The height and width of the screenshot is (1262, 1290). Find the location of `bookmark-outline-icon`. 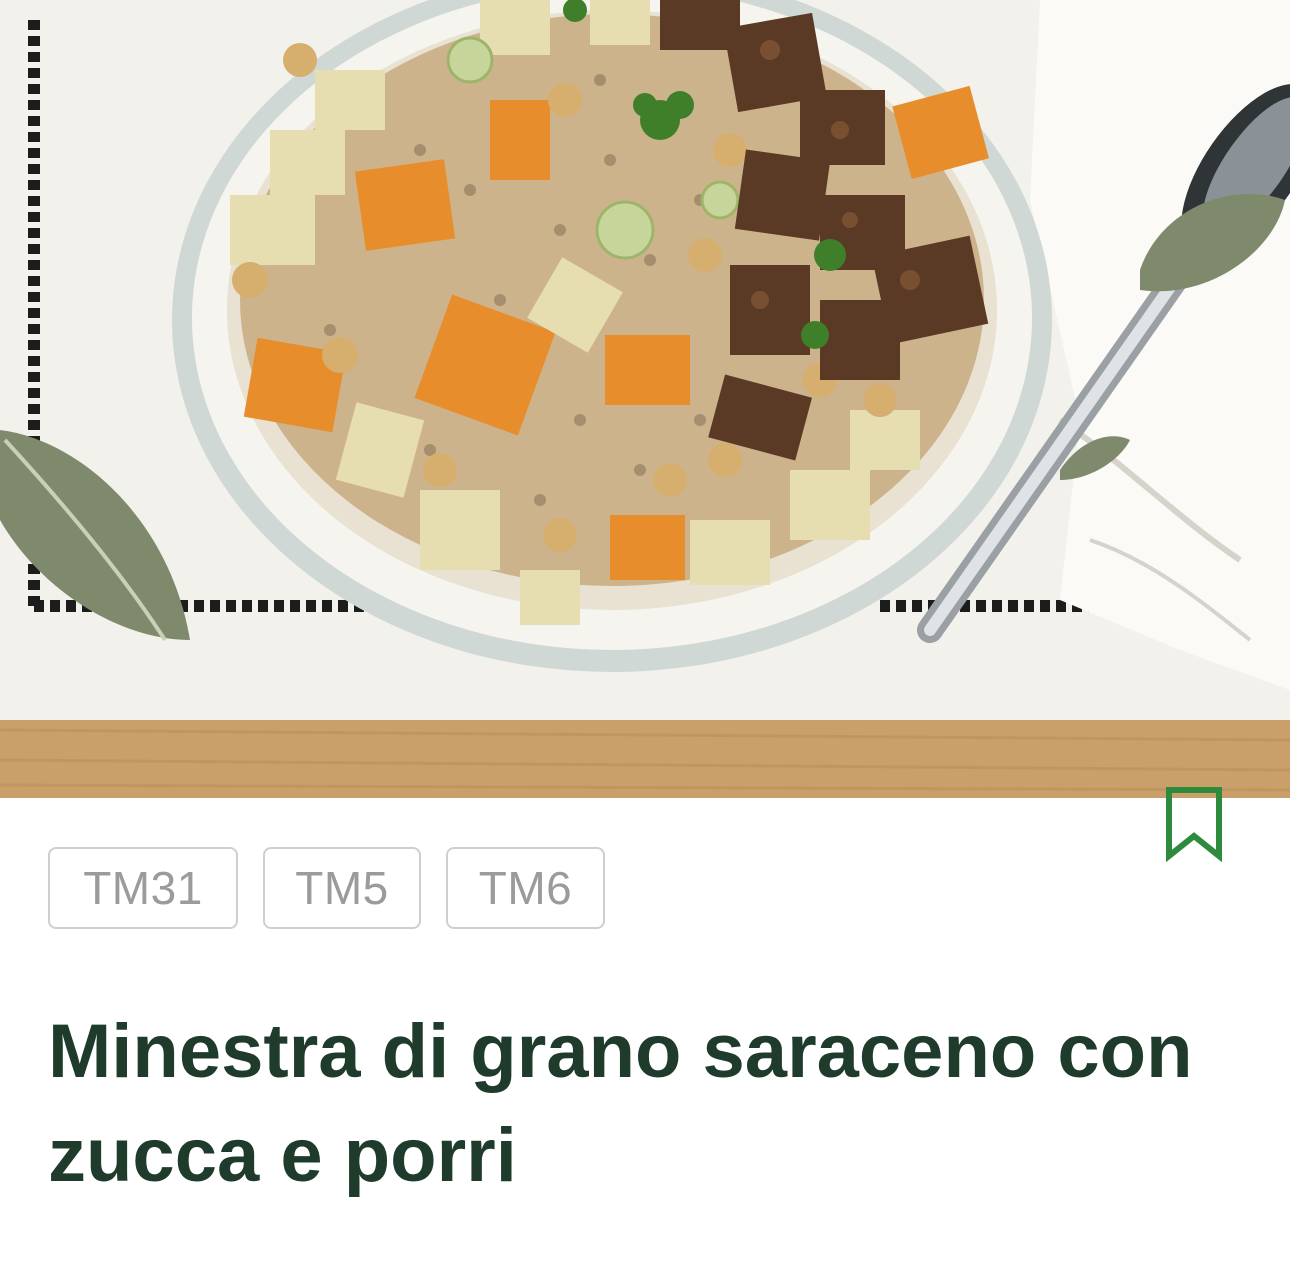

bookmark-outline-icon is located at coordinates (1194, 825).